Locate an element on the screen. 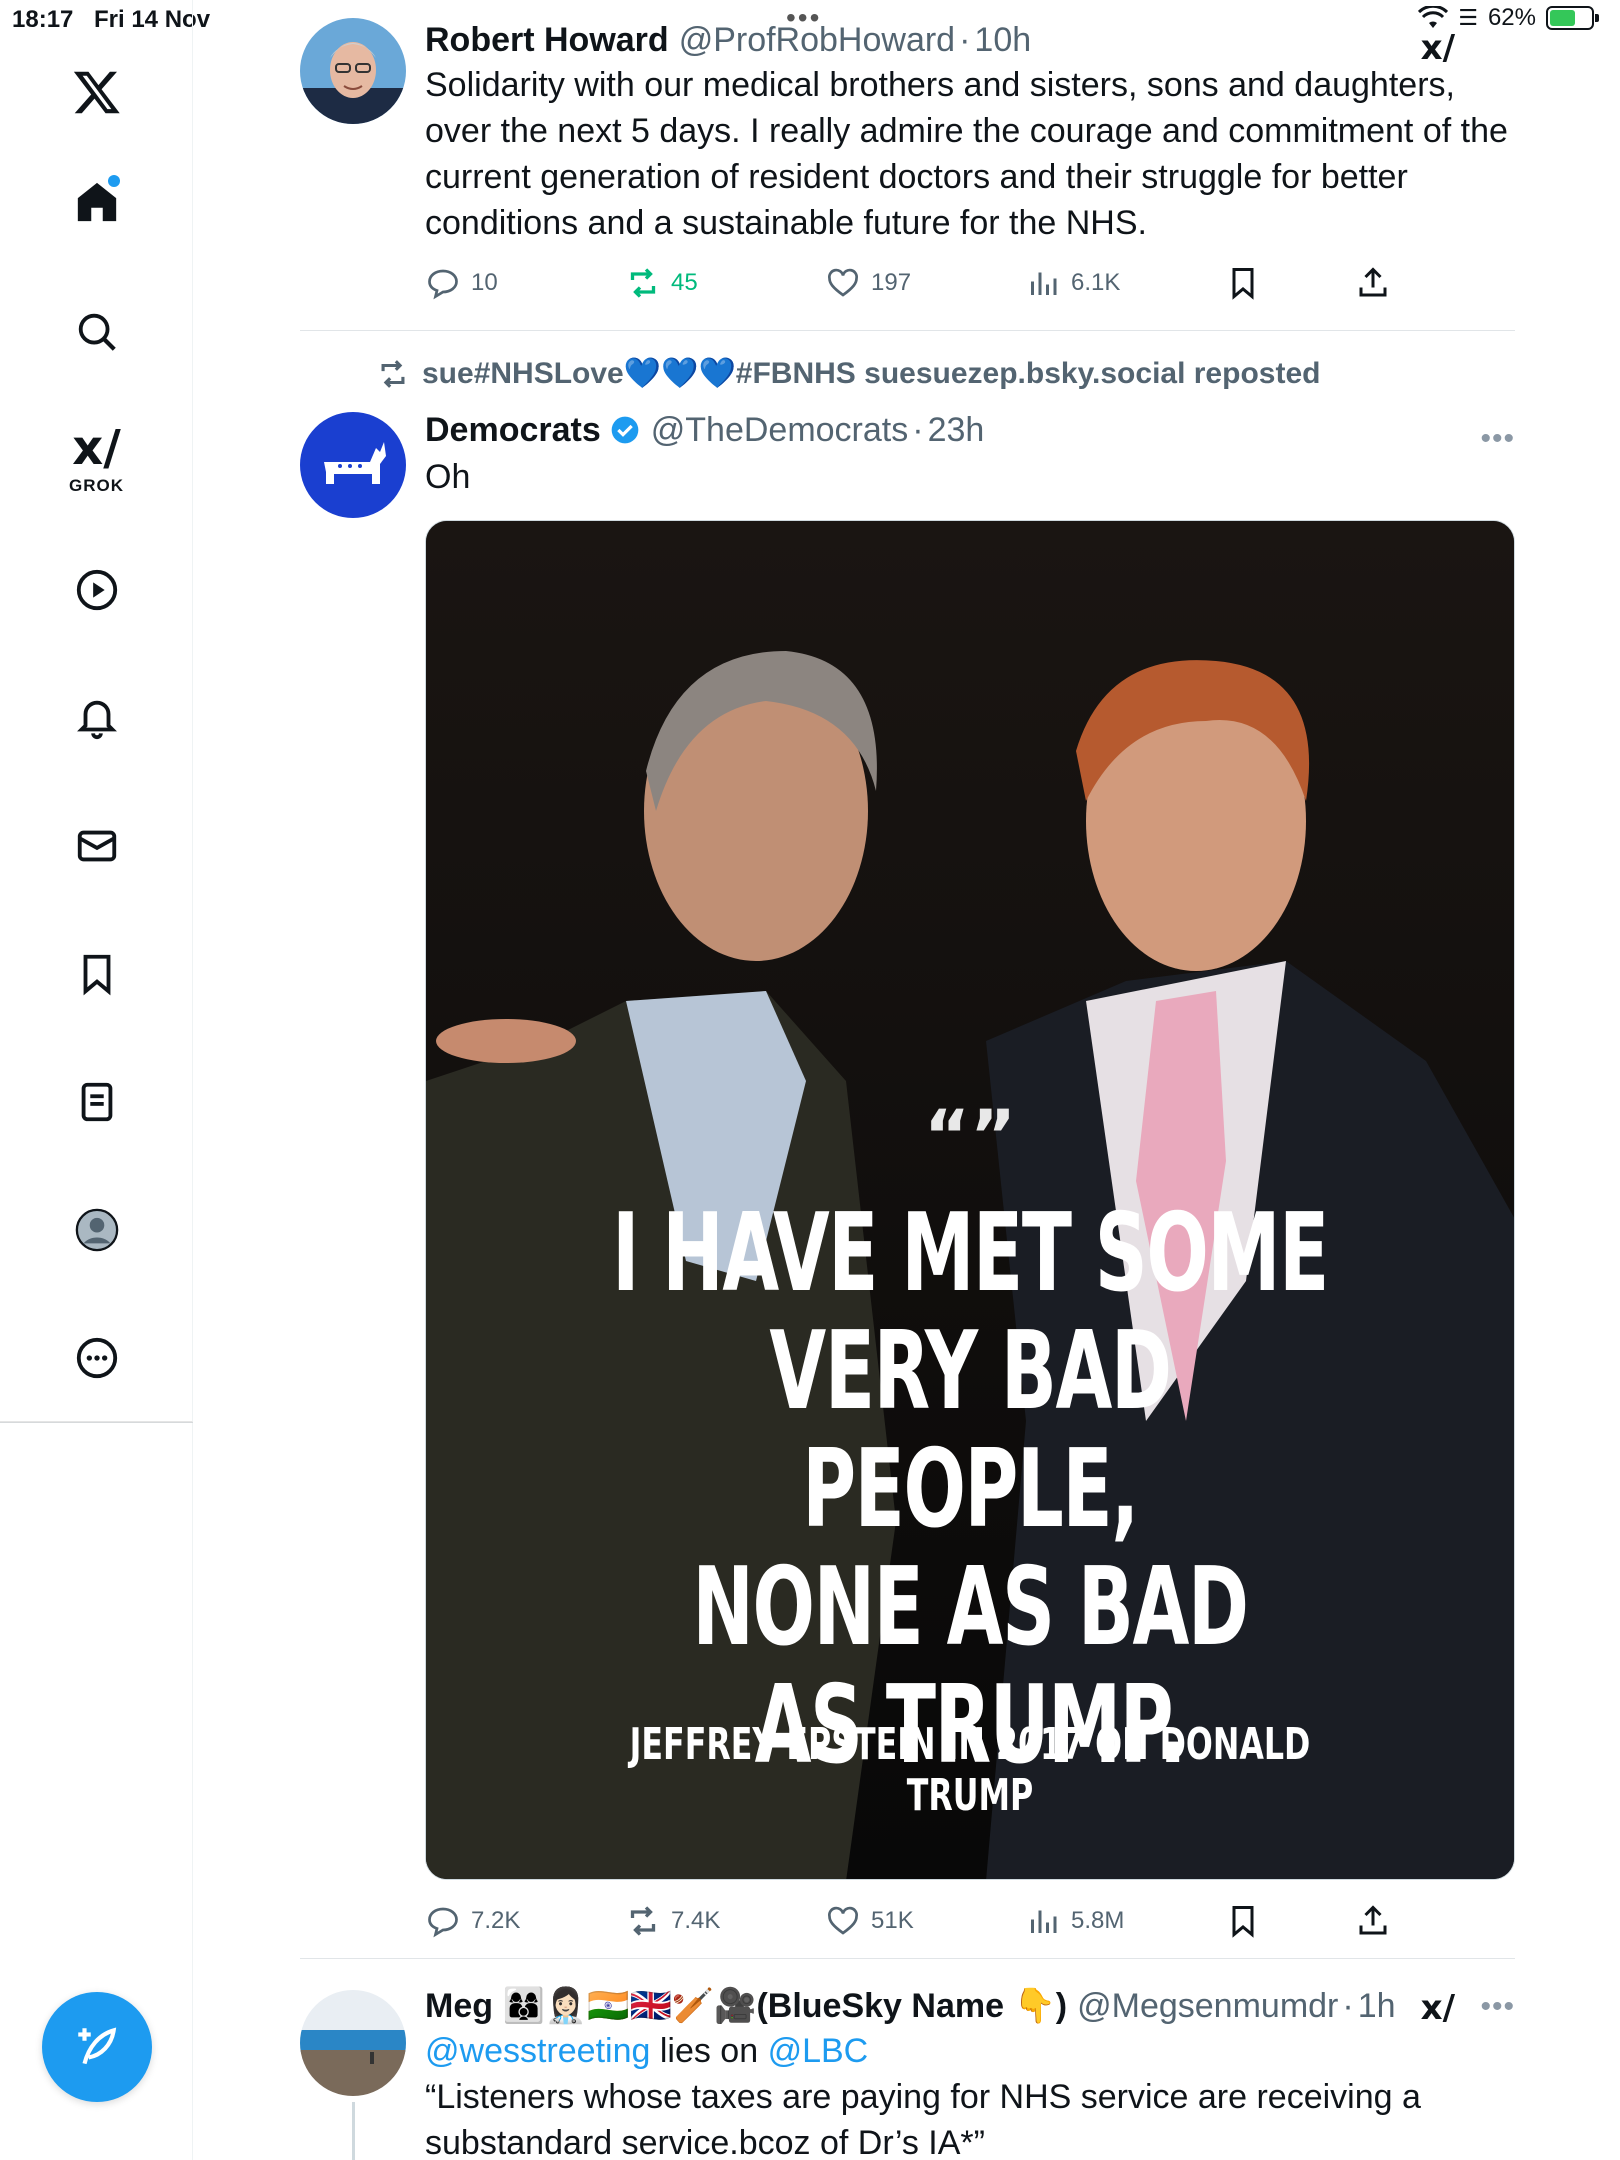  timestamp: 23h is located at coordinates (956, 430).